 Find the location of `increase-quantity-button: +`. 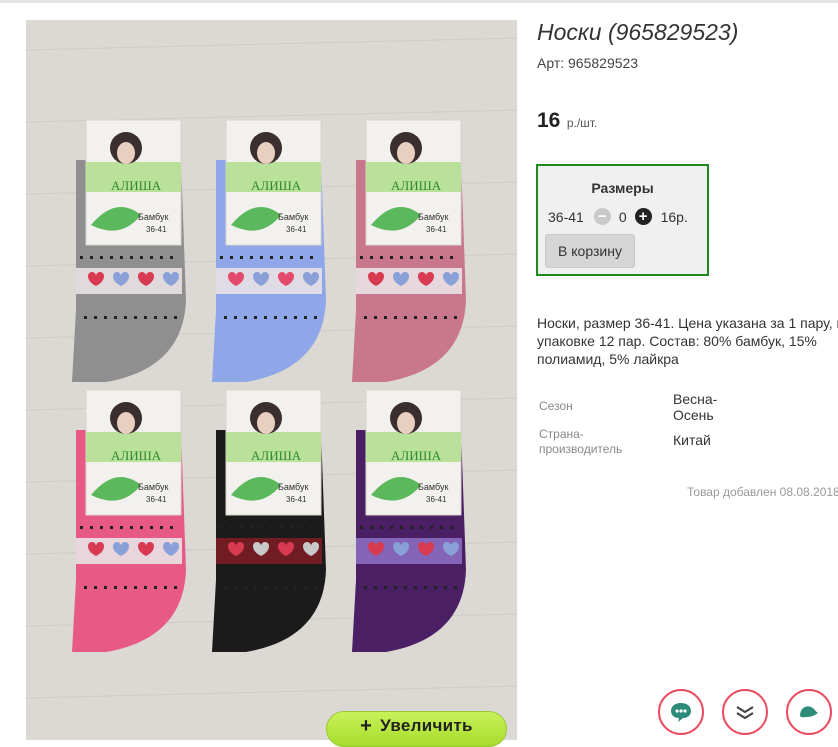

increase-quantity-button: + is located at coordinates (643, 216).